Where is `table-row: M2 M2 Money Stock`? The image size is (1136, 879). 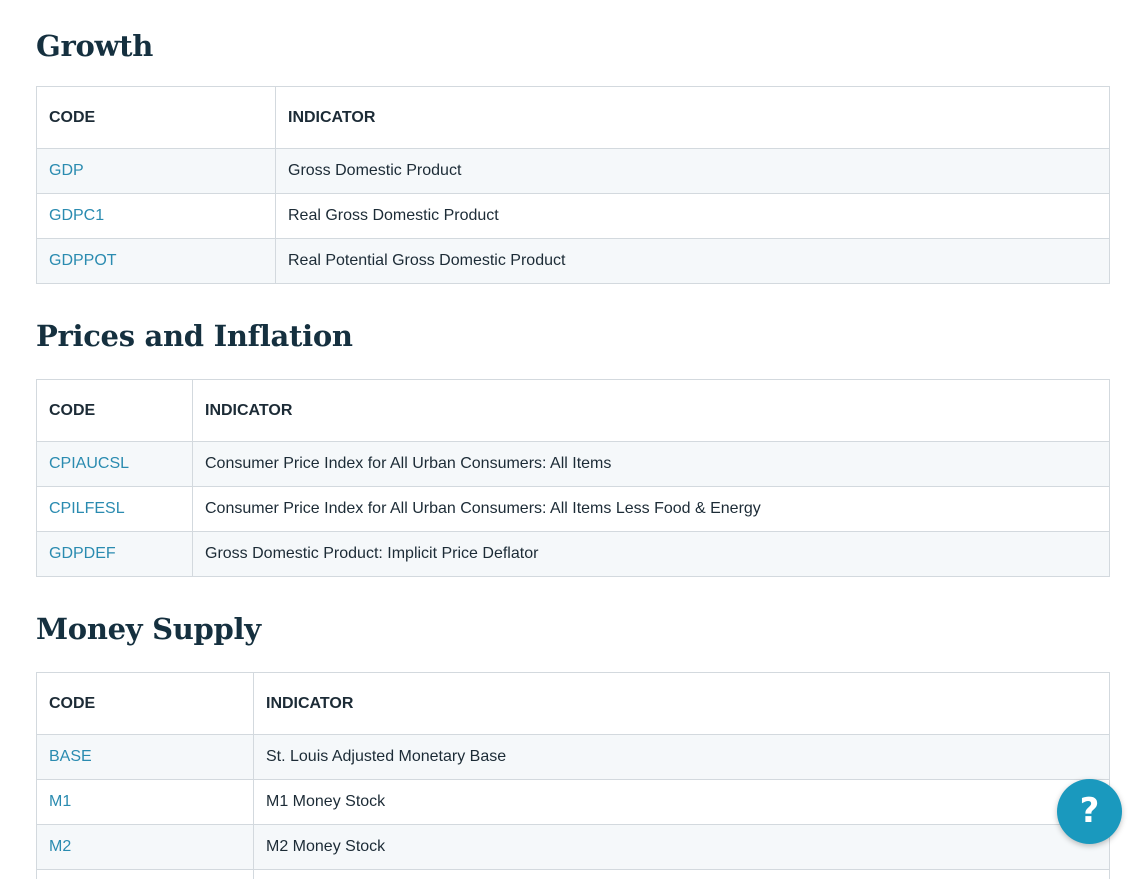 table-row: M2 M2 Money Stock is located at coordinates (573, 847).